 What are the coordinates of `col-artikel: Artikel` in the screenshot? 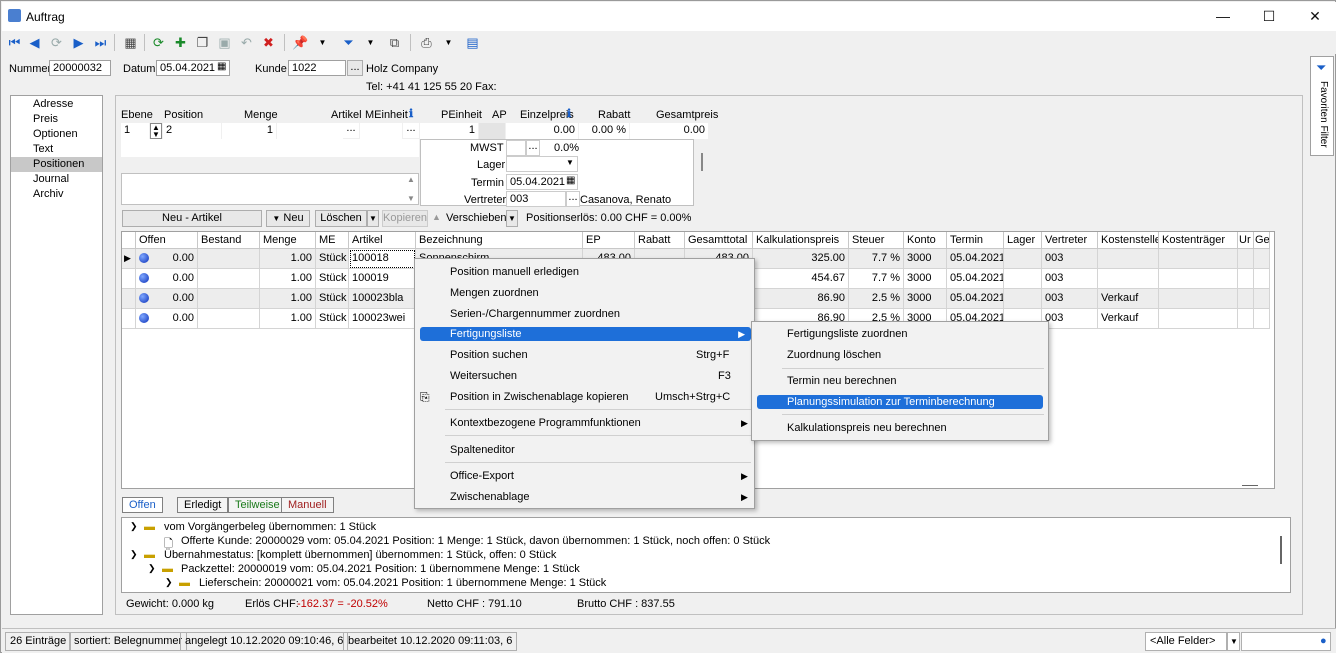 It's located at (382, 240).